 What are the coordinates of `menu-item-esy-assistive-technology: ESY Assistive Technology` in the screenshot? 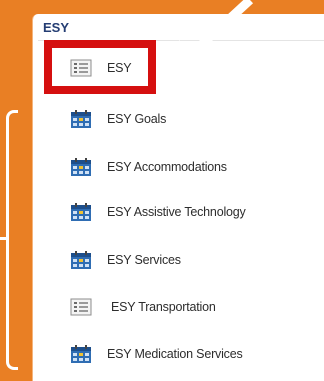 It's located at (195, 212).